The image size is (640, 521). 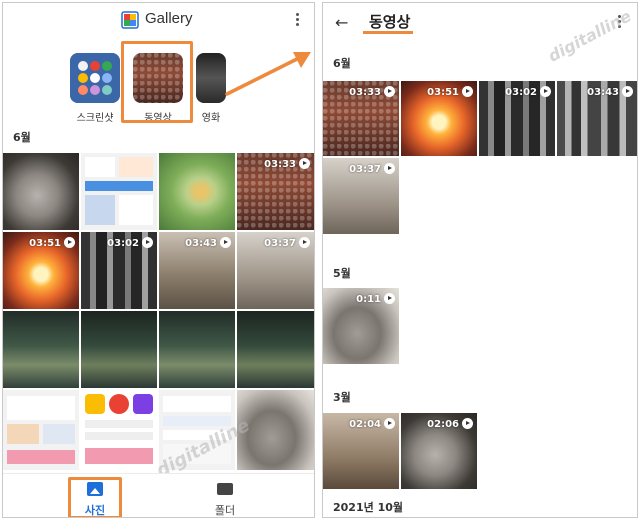 I want to click on bottom-navigation: 사진 폴더, so click(x=158, y=495).